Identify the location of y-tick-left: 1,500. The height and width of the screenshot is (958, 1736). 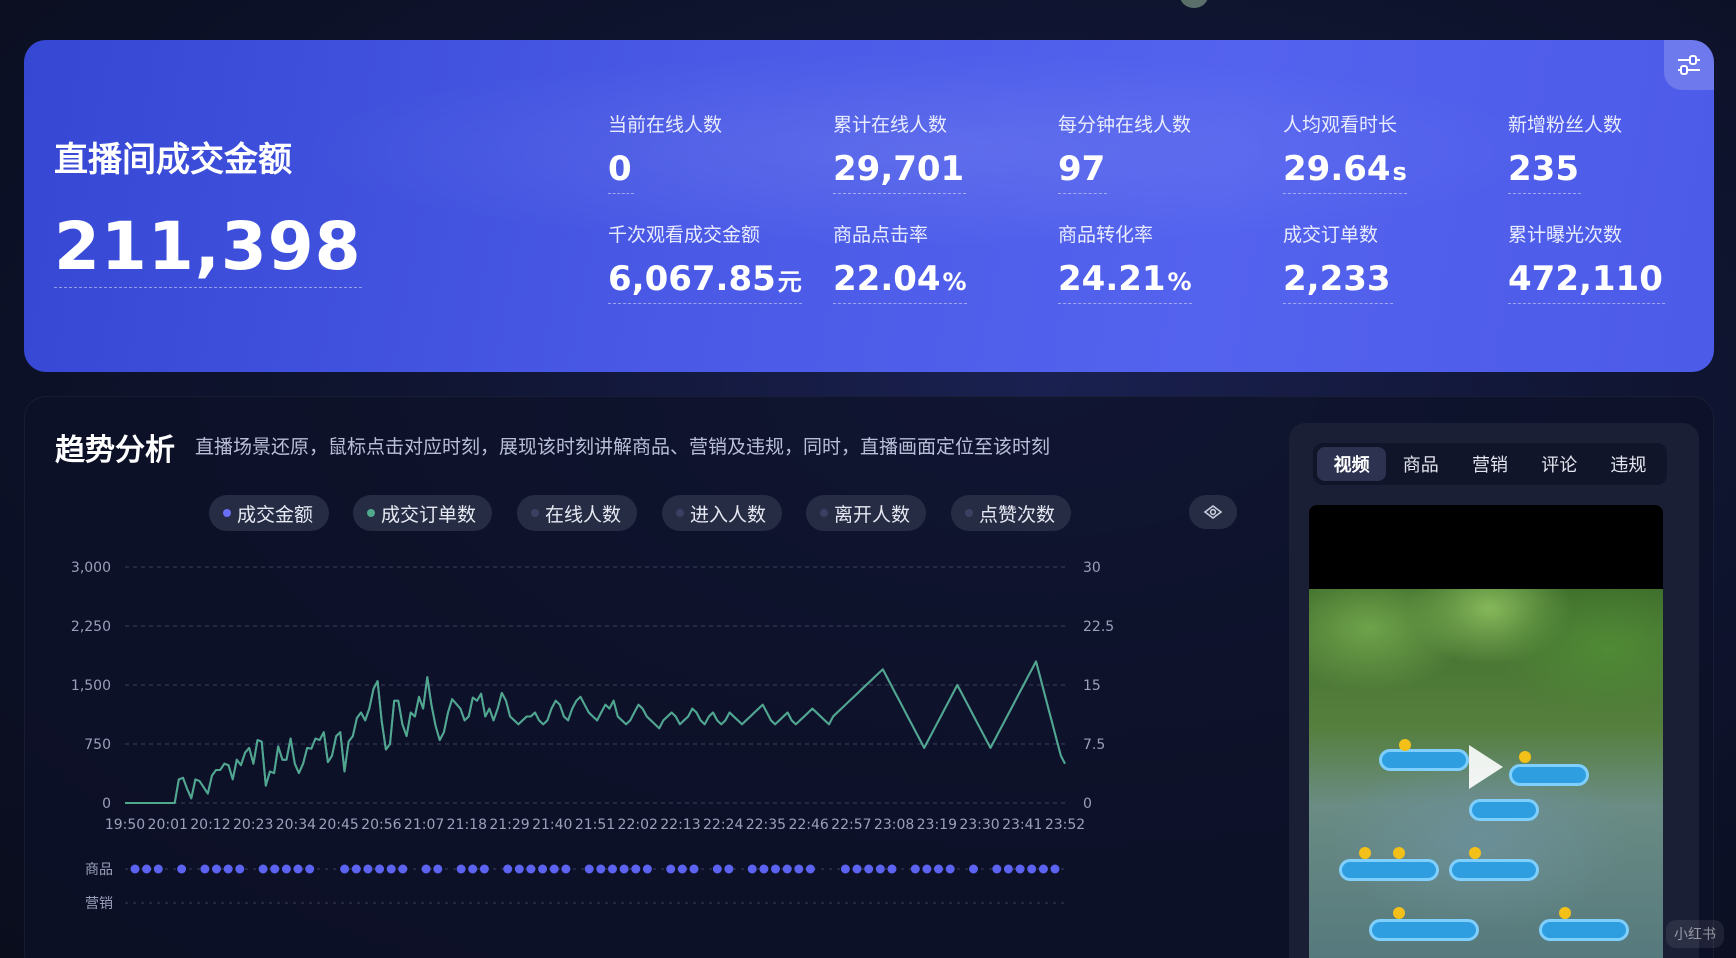
(91, 686).